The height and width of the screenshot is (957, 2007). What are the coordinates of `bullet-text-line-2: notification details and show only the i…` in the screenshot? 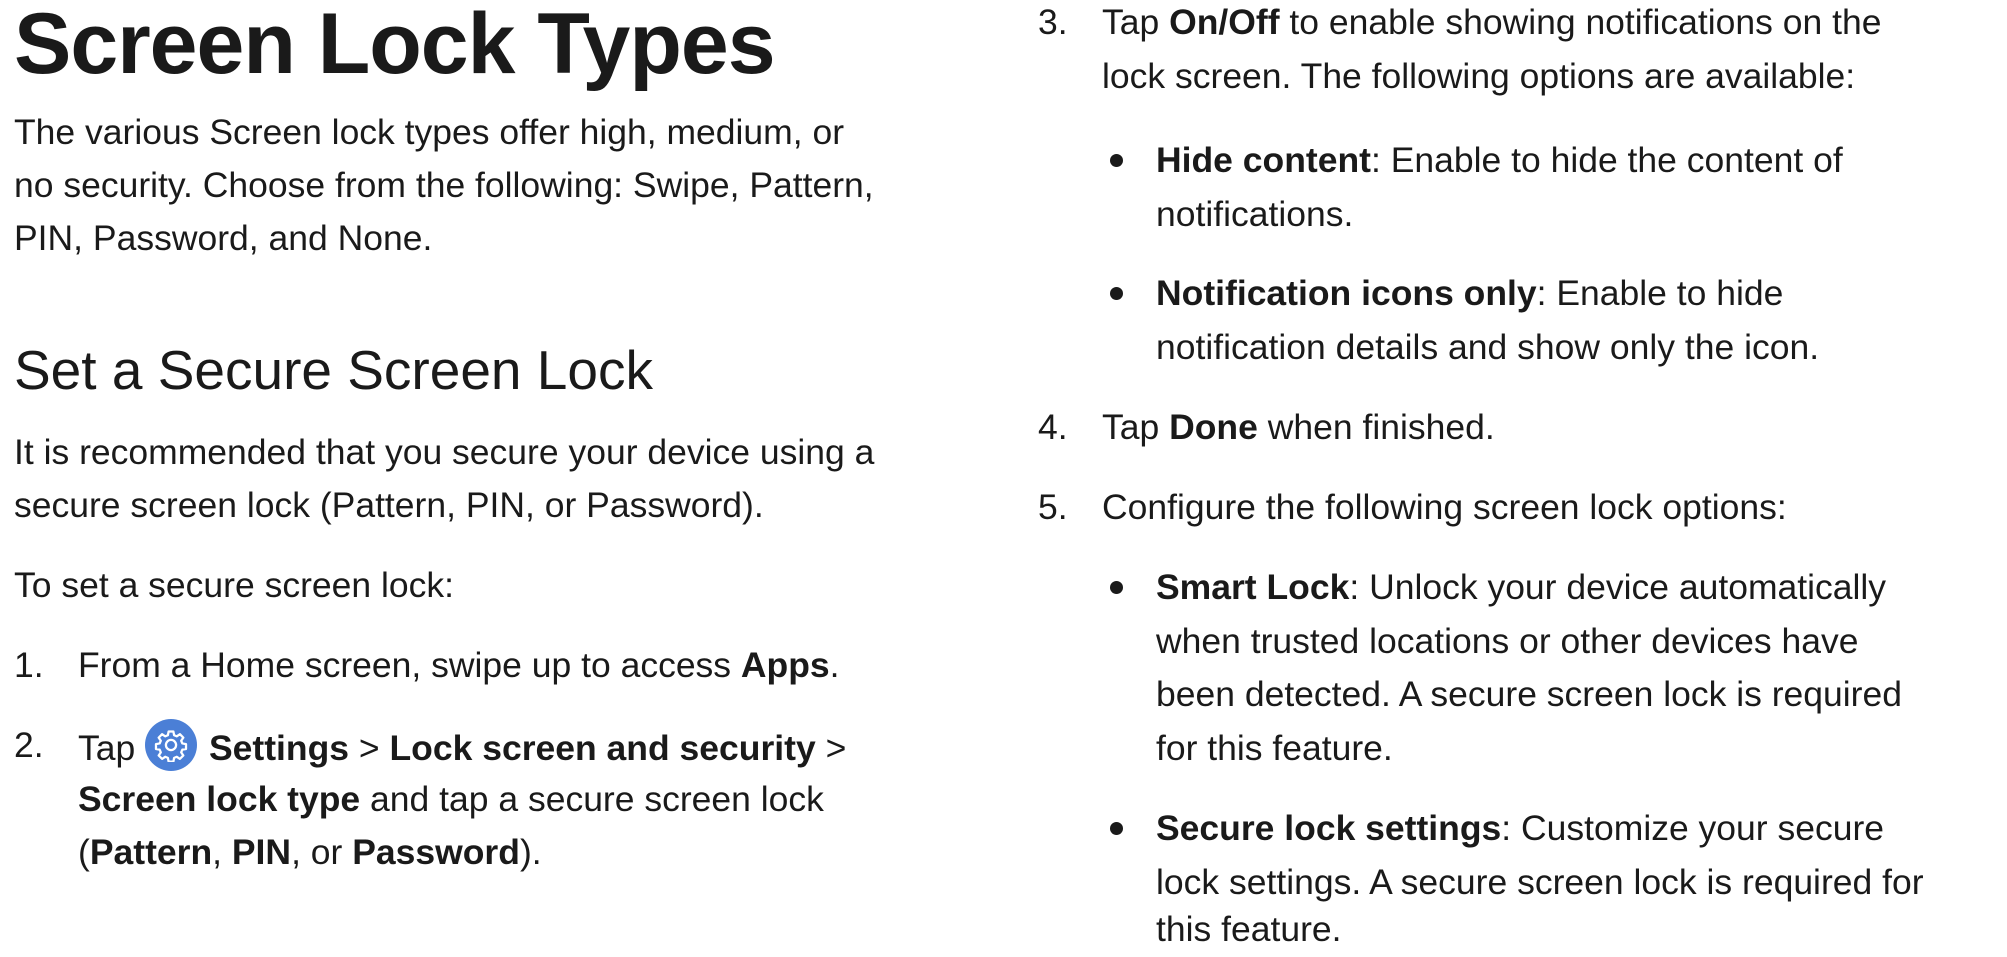 It's located at (1488, 346).